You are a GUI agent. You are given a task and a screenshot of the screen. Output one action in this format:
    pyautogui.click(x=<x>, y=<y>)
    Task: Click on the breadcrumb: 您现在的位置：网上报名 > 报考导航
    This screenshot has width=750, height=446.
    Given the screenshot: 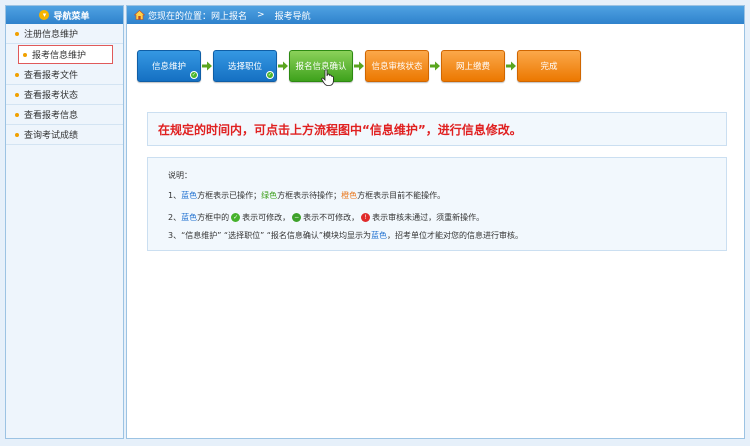 What is the action you would take?
    pyautogui.click(x=435, y=15)
    